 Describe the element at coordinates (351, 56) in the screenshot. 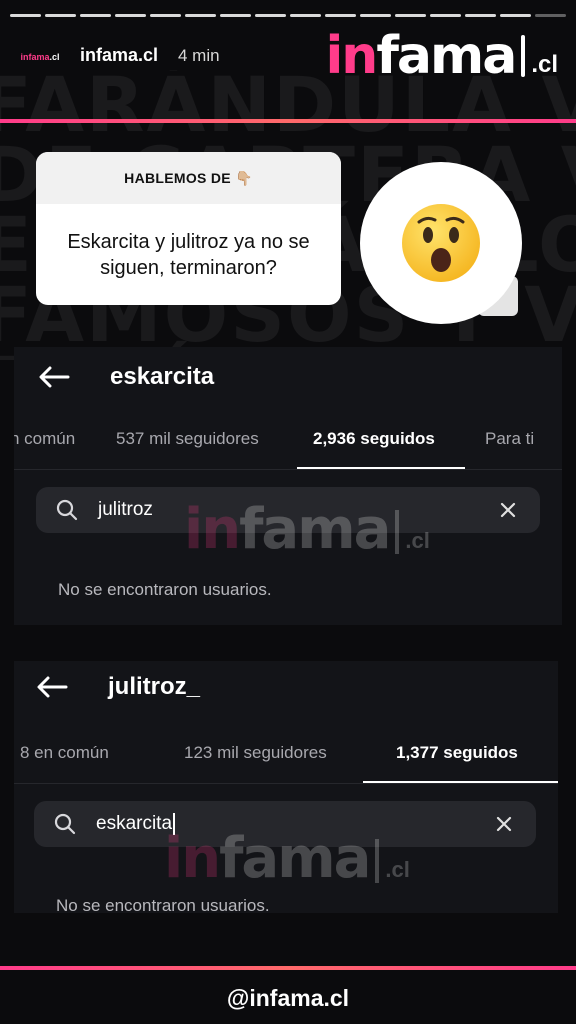

I see `brand-logo-part1: in` at that location.